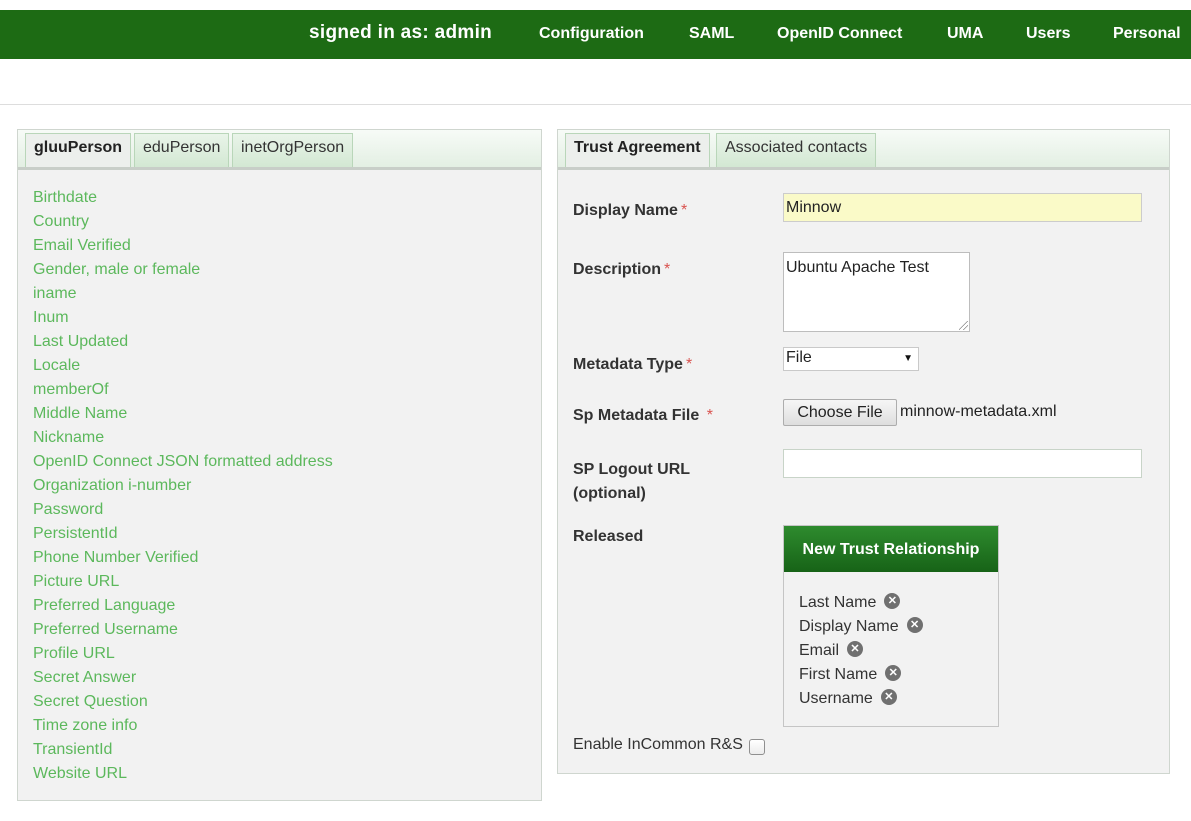 The height and width of the screenshot is (821, 1191). What do you see at coordinates (183, 246) in the screenshot?
I see `attribute-item: Email Verified` at bounding box center [183, 246].